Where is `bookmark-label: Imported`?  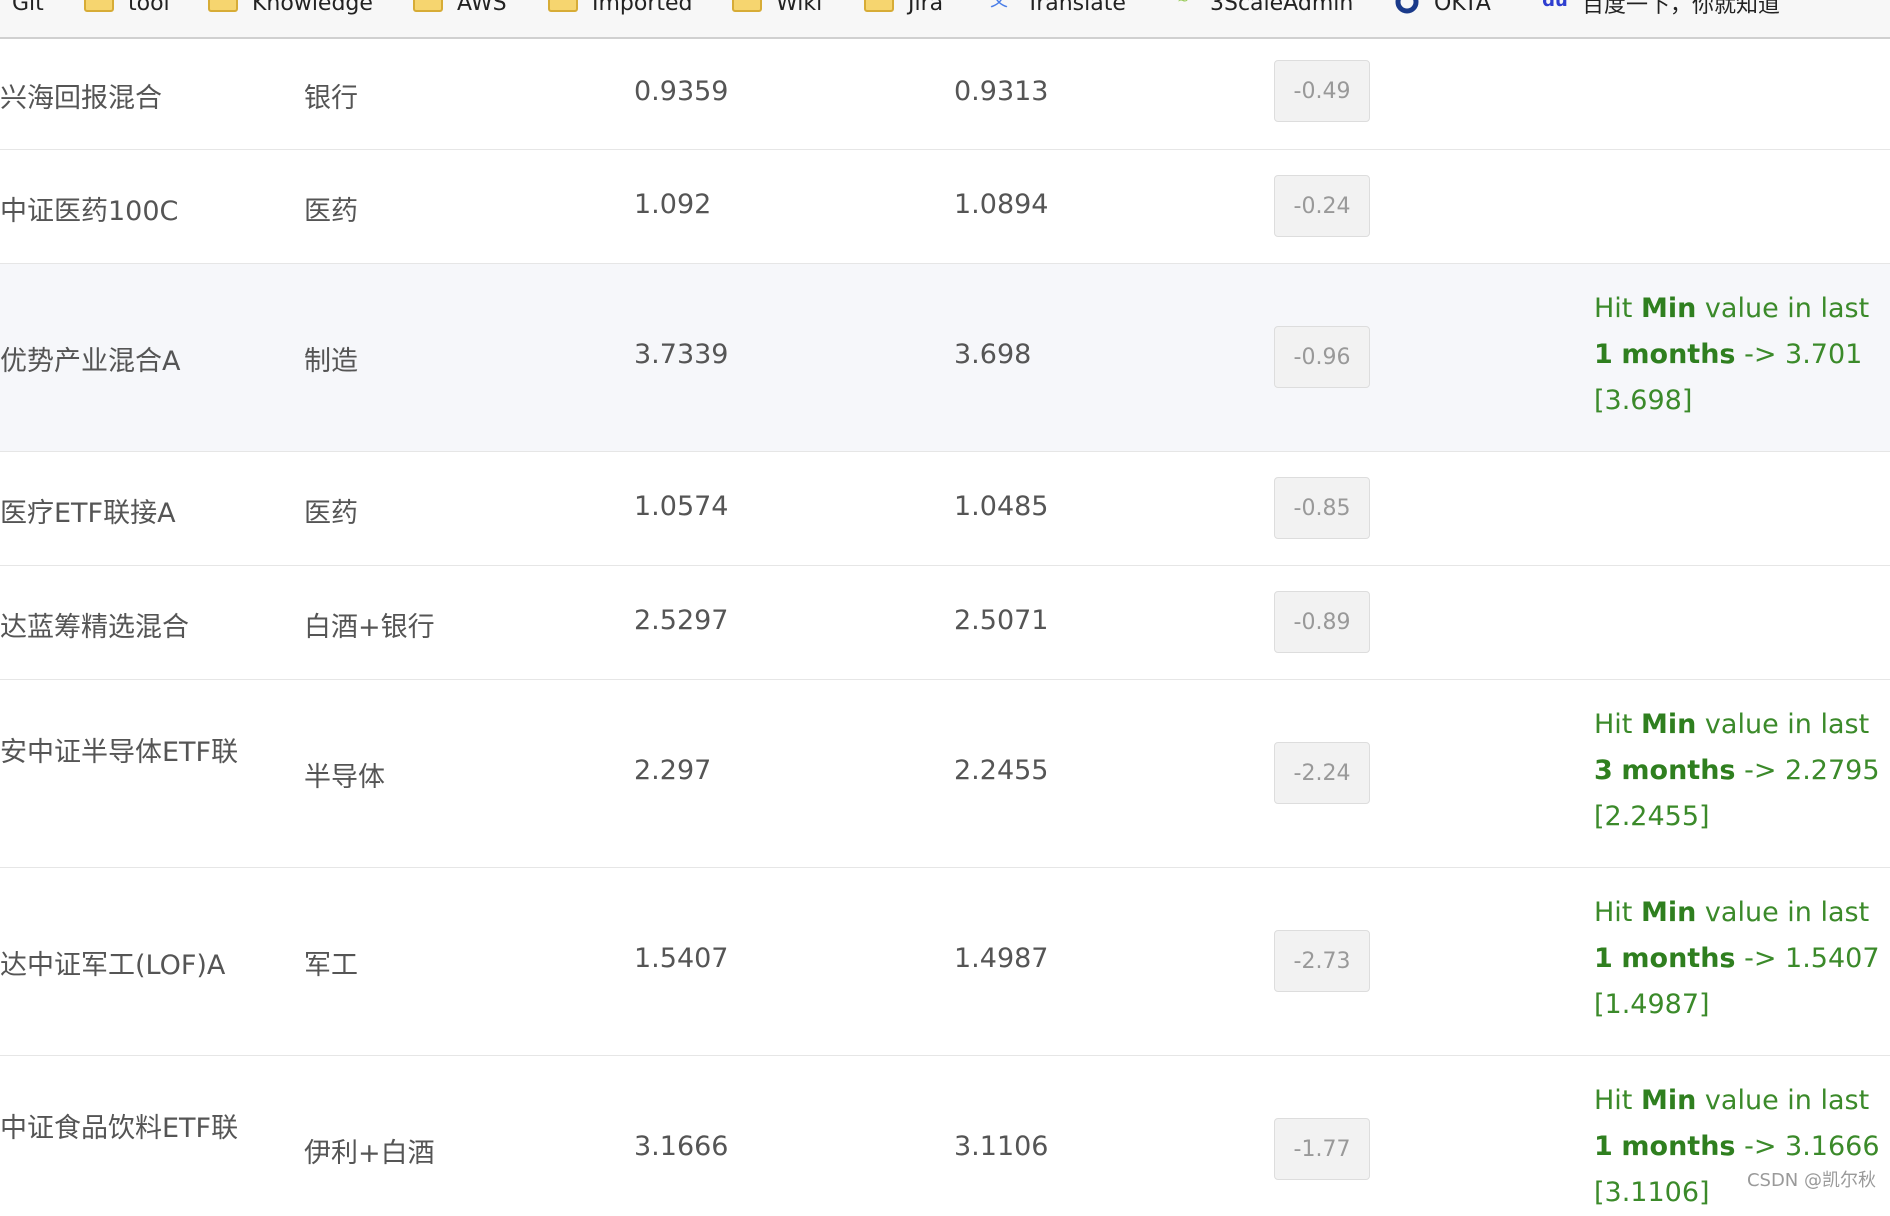 bookmark-label: Imported is located at coordinates (642, 8).